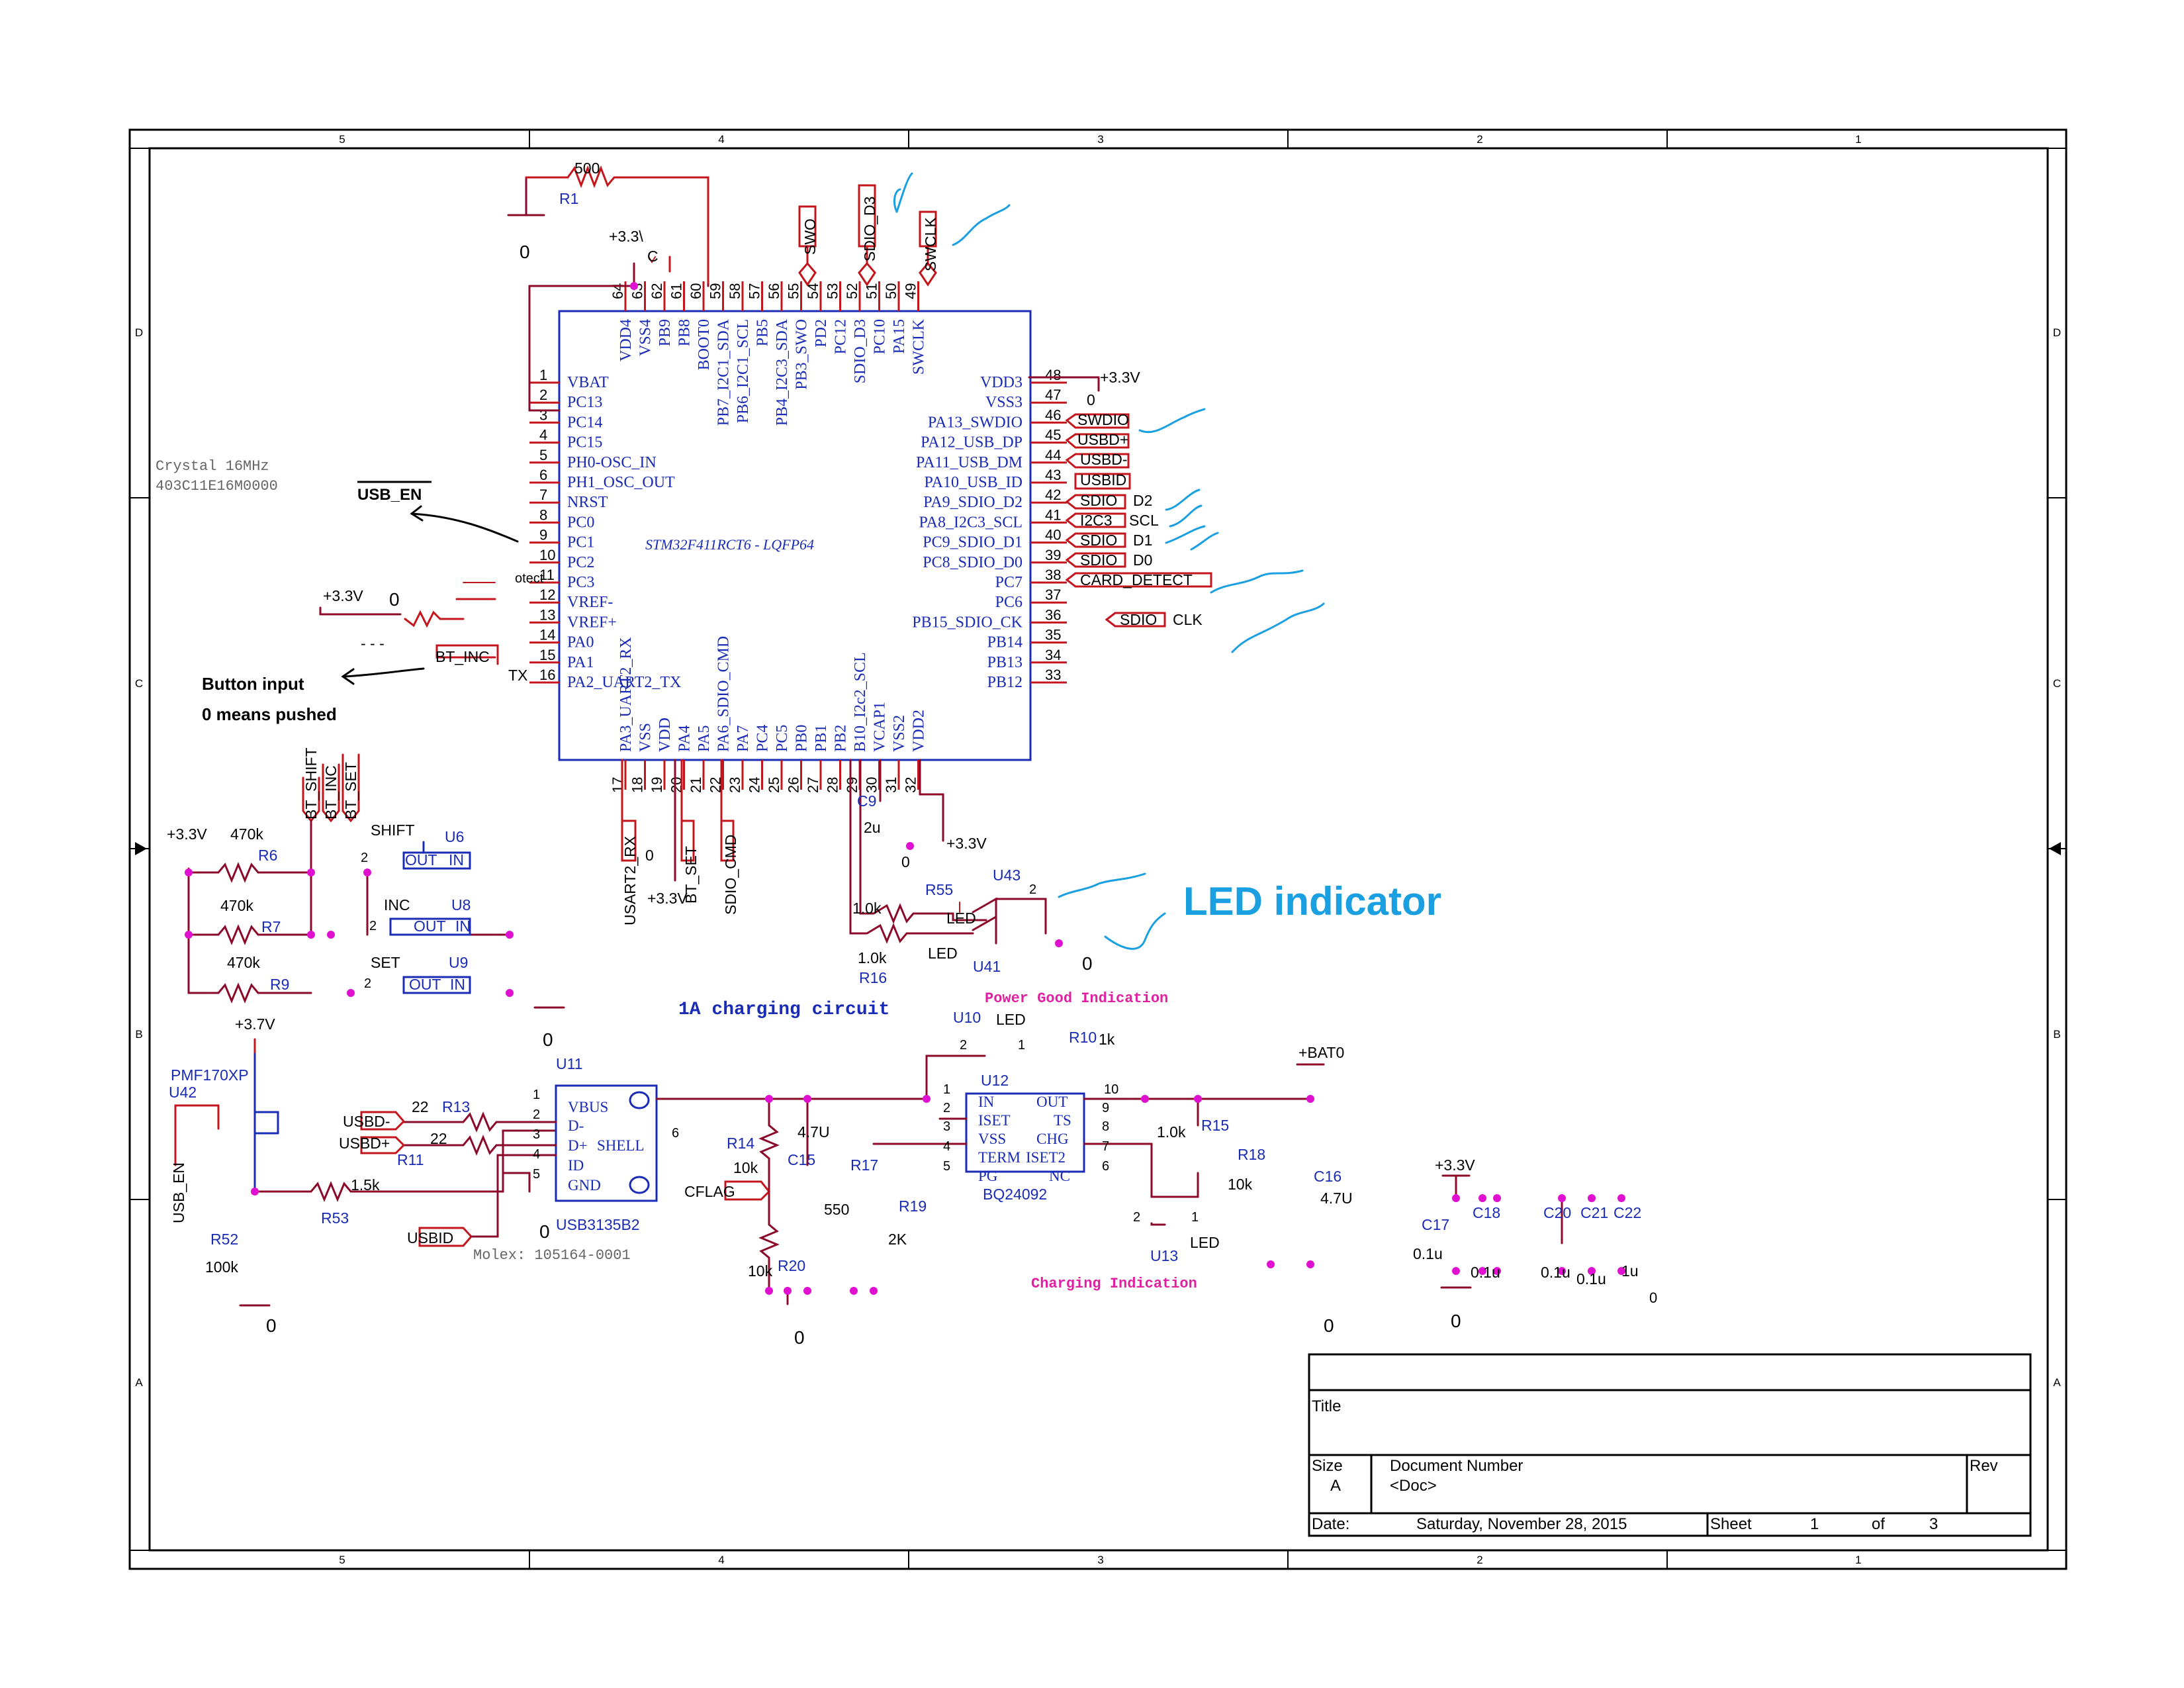 The image size is (2184, 1688). I want to click on mcu-pin-number: 15, so click(547, 655).